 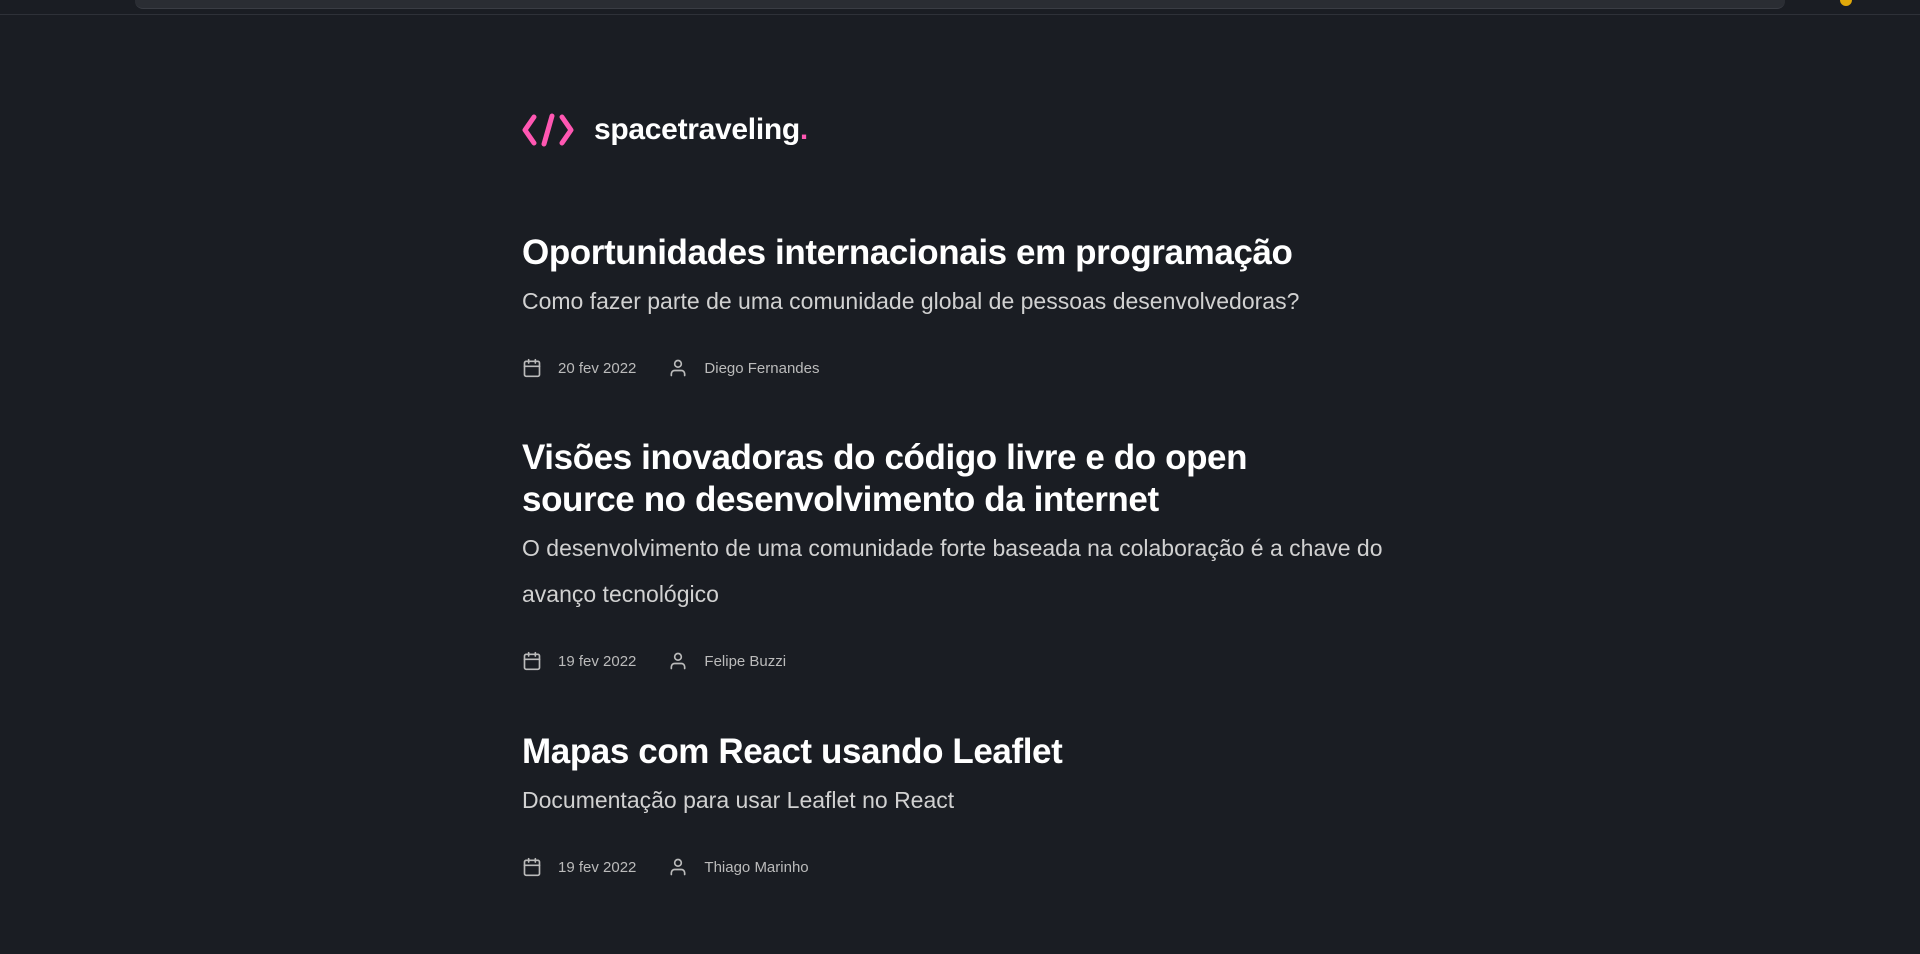 I want to click on browser-top-strip, so click(x=960, y=7).